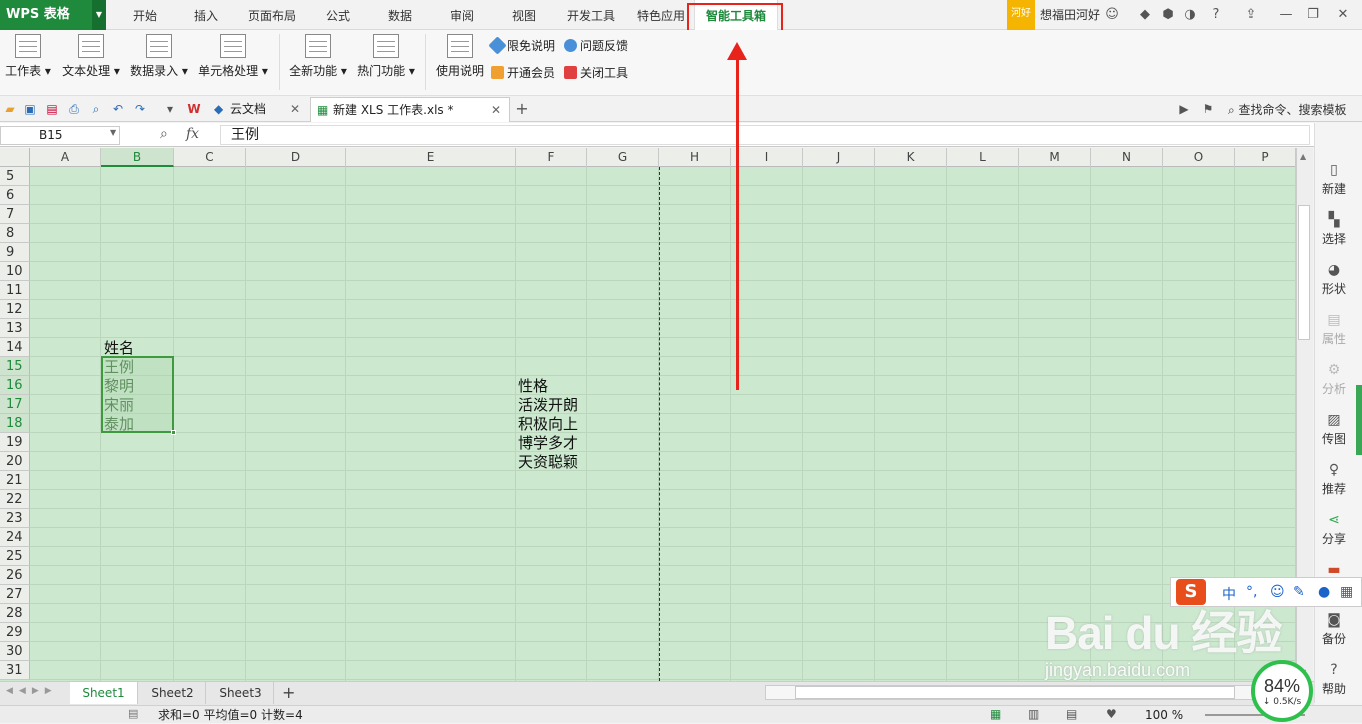  Describe the element at coordinates (1343, 15) in the screenshot. I see `close-icon: ✕` at that location.